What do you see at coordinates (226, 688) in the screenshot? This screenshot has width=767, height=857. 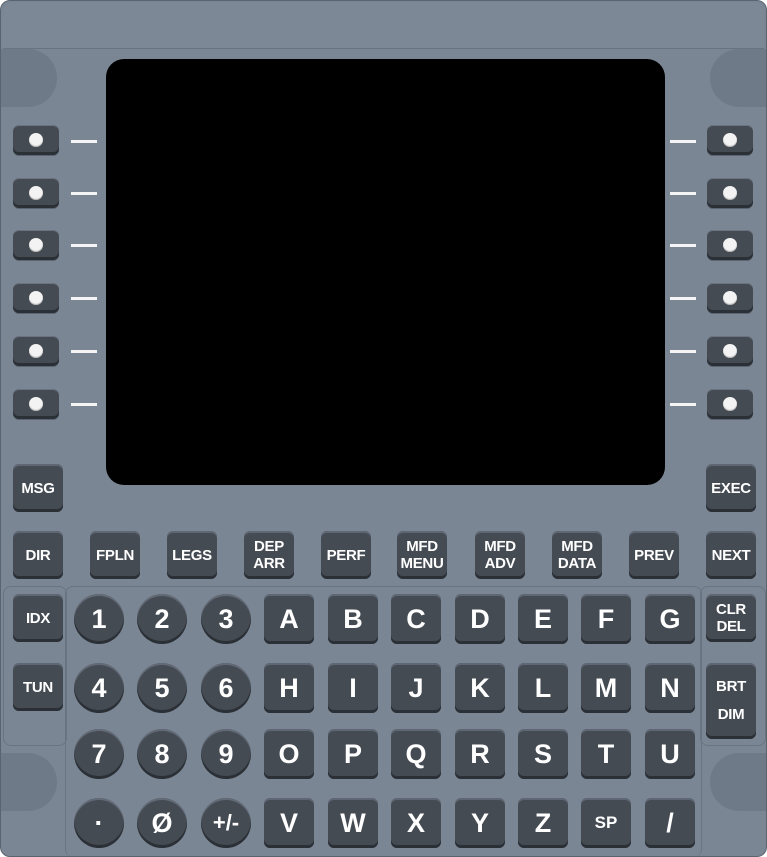 I see `key-6: 6` at bounding box center [226, 688].